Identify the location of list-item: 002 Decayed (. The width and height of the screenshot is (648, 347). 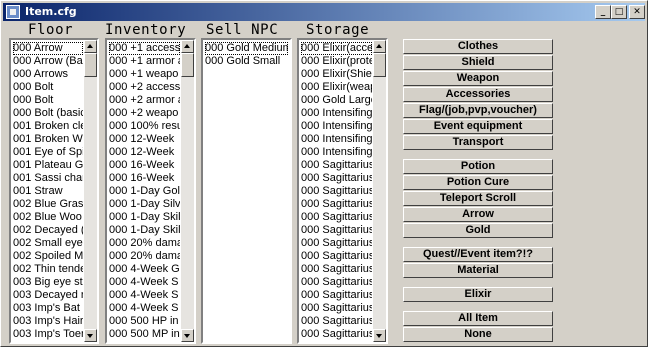
(48, 230).